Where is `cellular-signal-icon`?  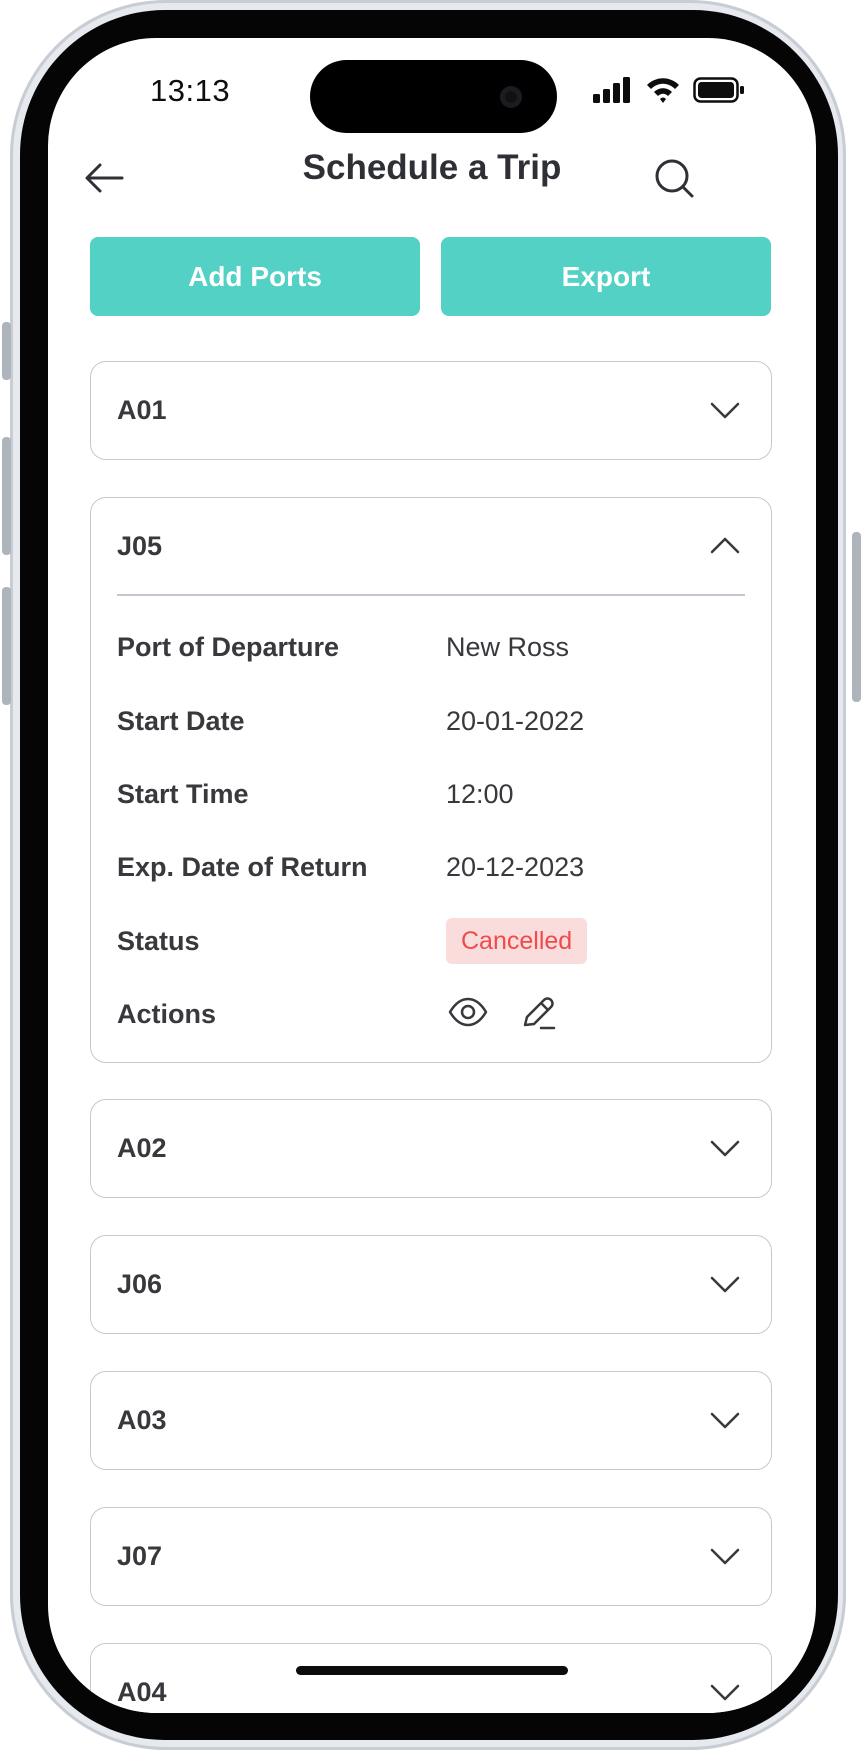
cellular-signal-icon is located at coordinates (611, 90).